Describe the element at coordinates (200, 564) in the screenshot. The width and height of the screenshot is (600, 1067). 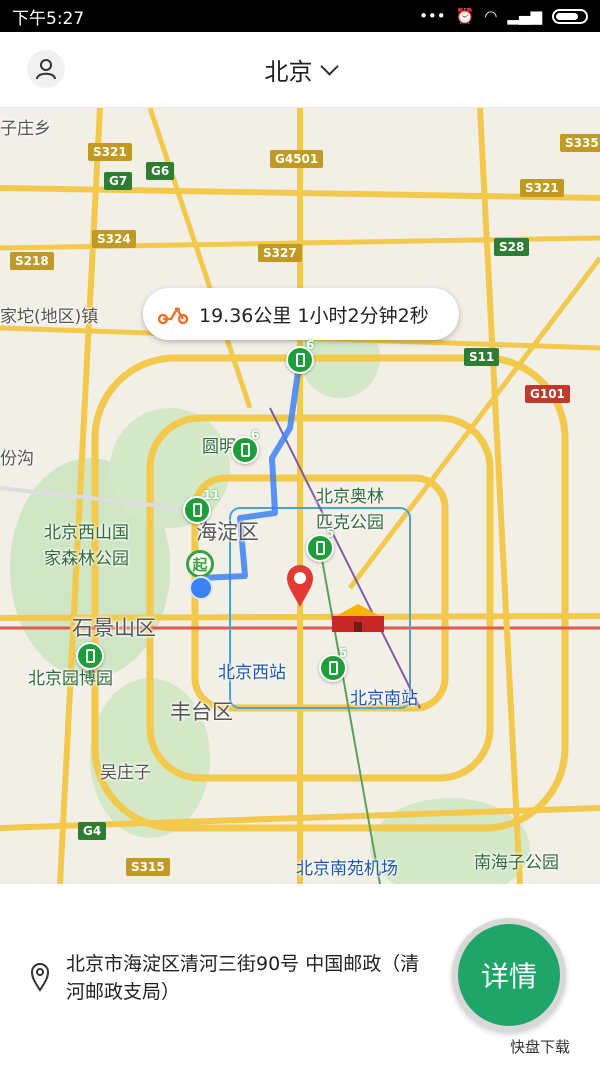
I see `start-marker: 起` at that location.